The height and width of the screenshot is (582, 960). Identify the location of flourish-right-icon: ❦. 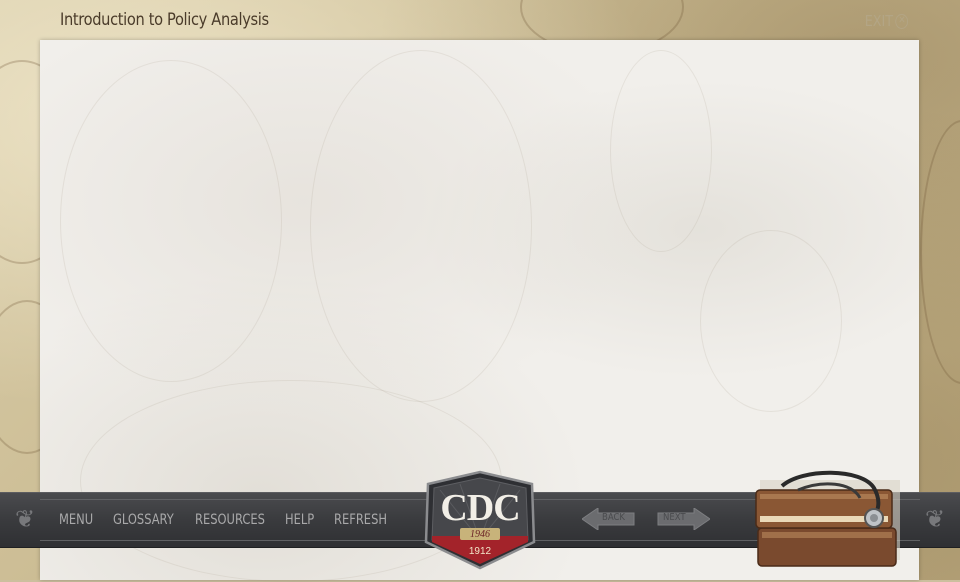
(935, 519).